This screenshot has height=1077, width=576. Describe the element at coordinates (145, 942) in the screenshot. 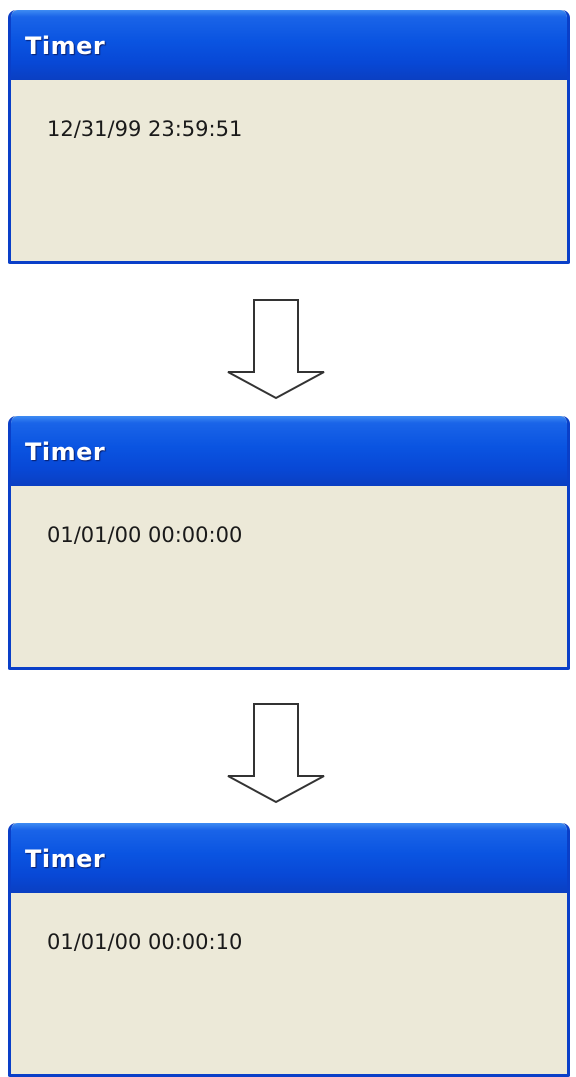

I see `timestamp-text: 01/01/00 00:00:10` at that location.